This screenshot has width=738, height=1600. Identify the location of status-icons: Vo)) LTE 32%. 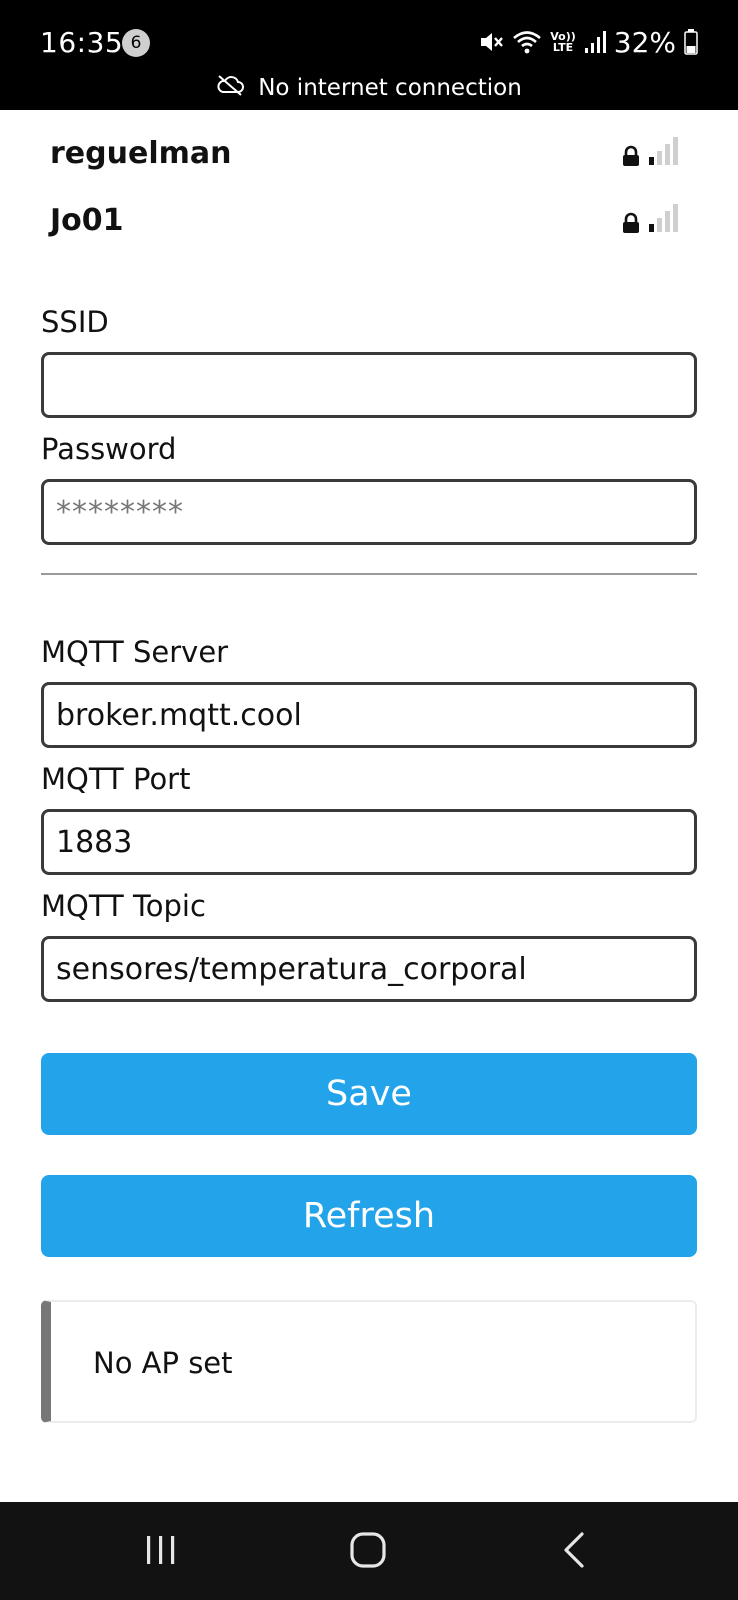
(588, 42).